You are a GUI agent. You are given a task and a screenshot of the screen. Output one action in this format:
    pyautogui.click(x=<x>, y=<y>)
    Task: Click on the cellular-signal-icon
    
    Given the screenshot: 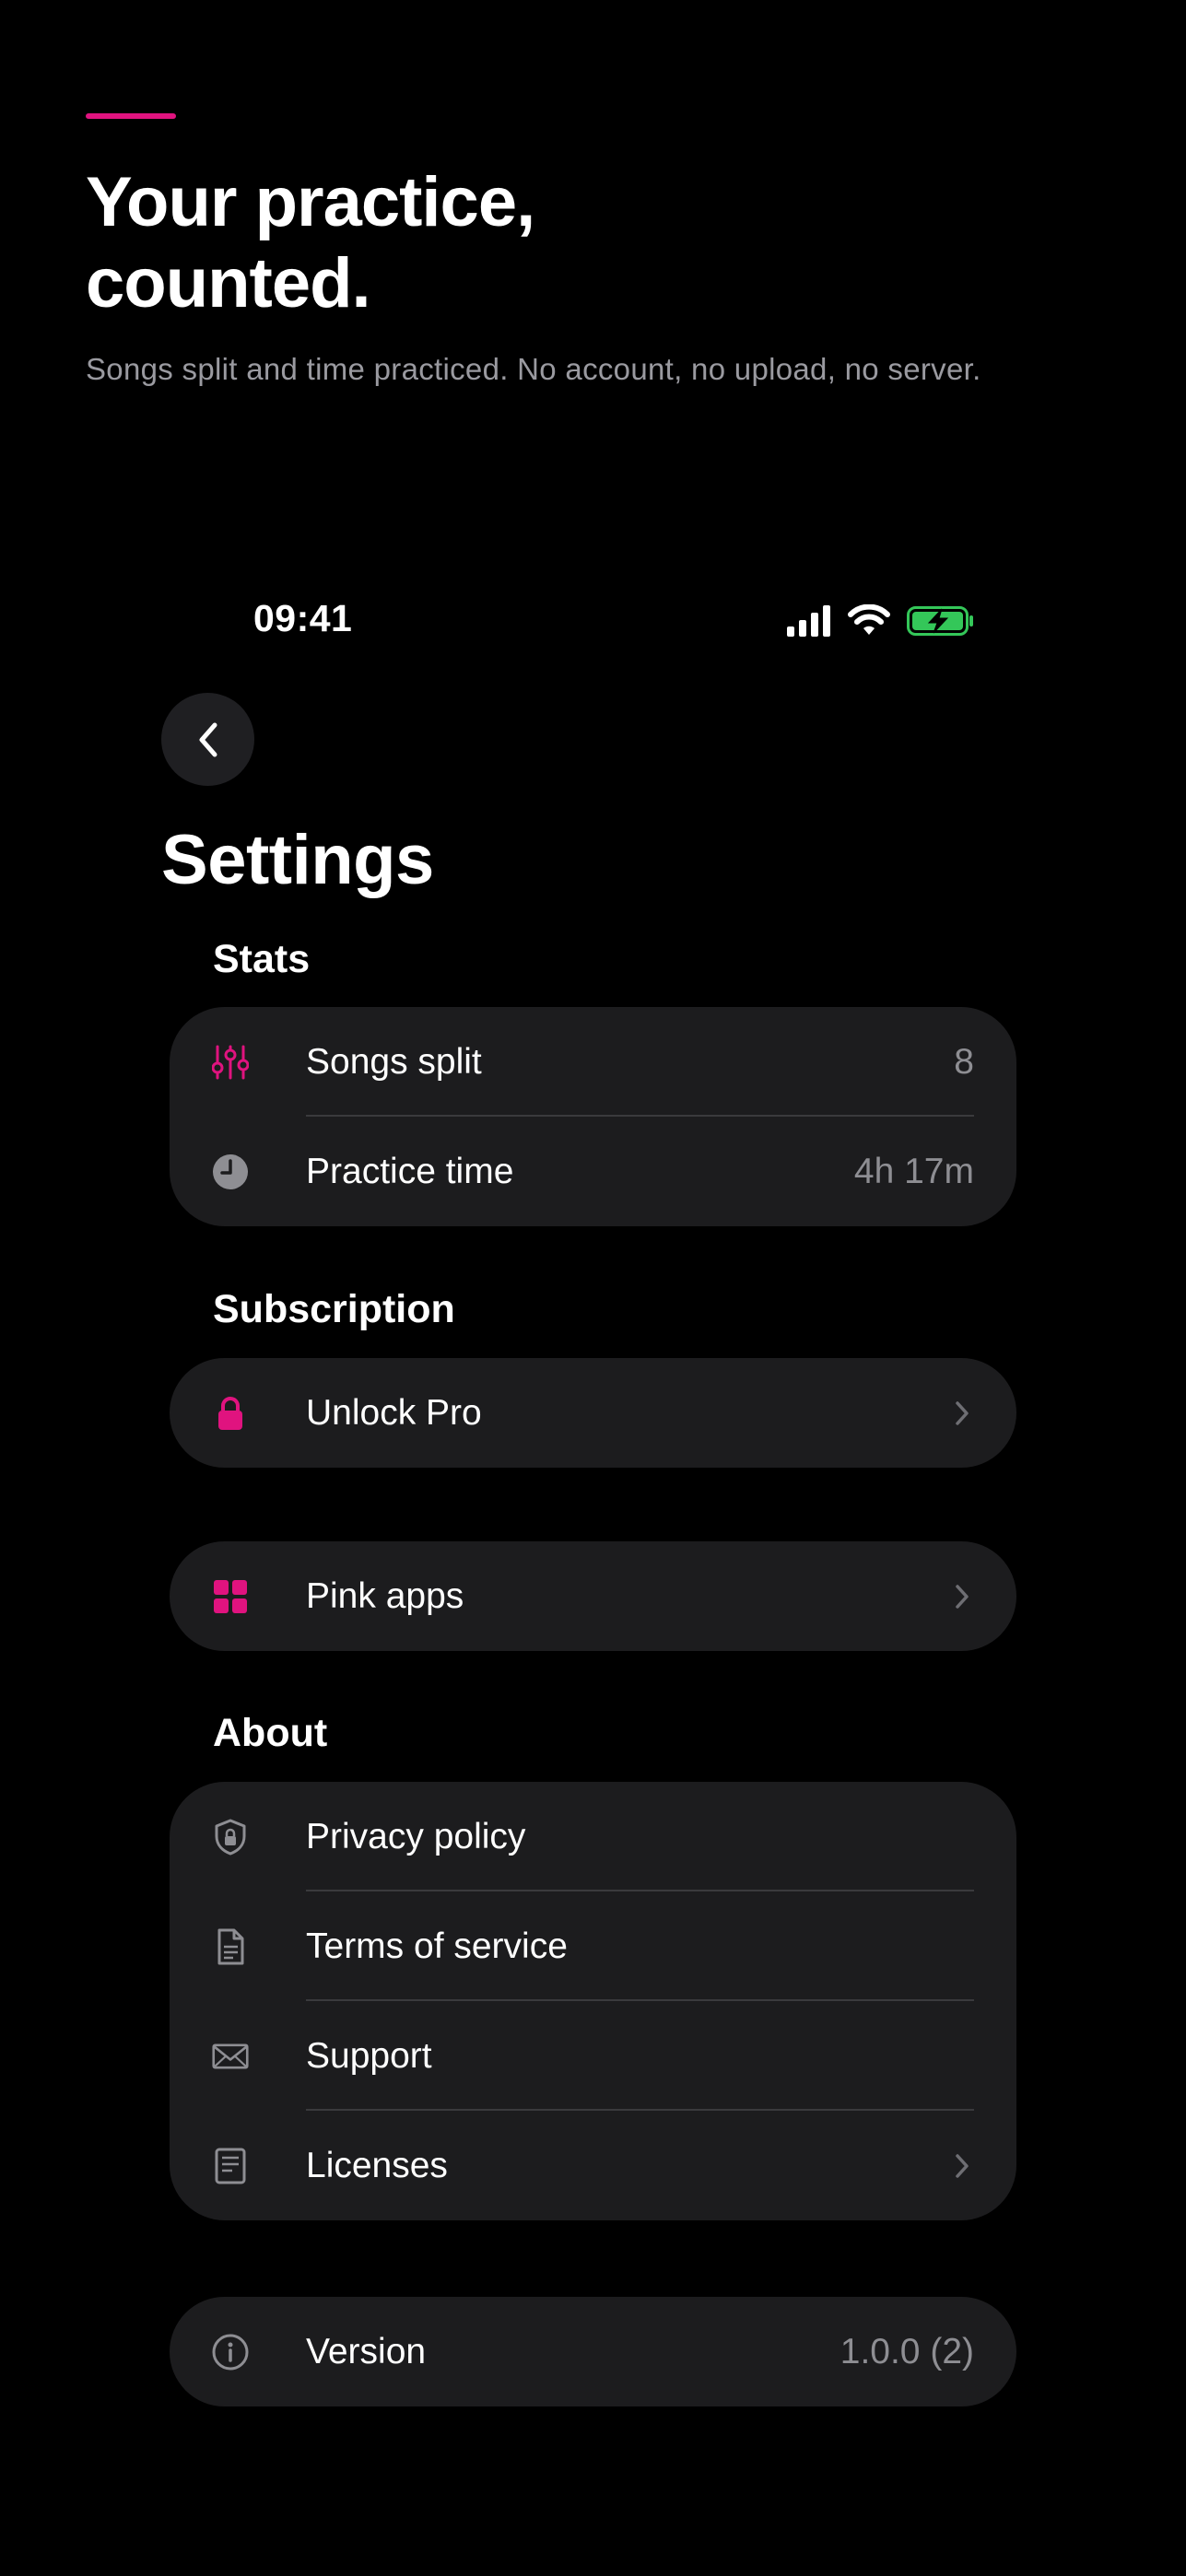 What is the action you would take?
    pyautogui.click(x=808, y=621)
    